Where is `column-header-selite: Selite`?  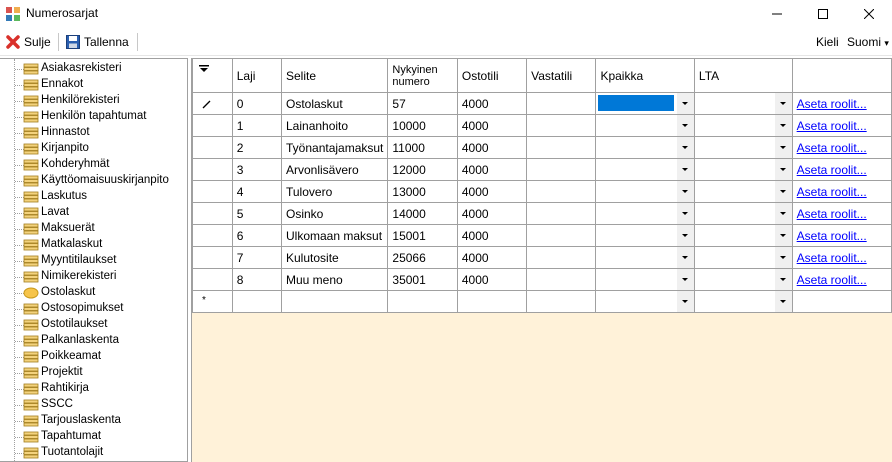 column-header-selite: Selite is located at coordinates (334, 75).